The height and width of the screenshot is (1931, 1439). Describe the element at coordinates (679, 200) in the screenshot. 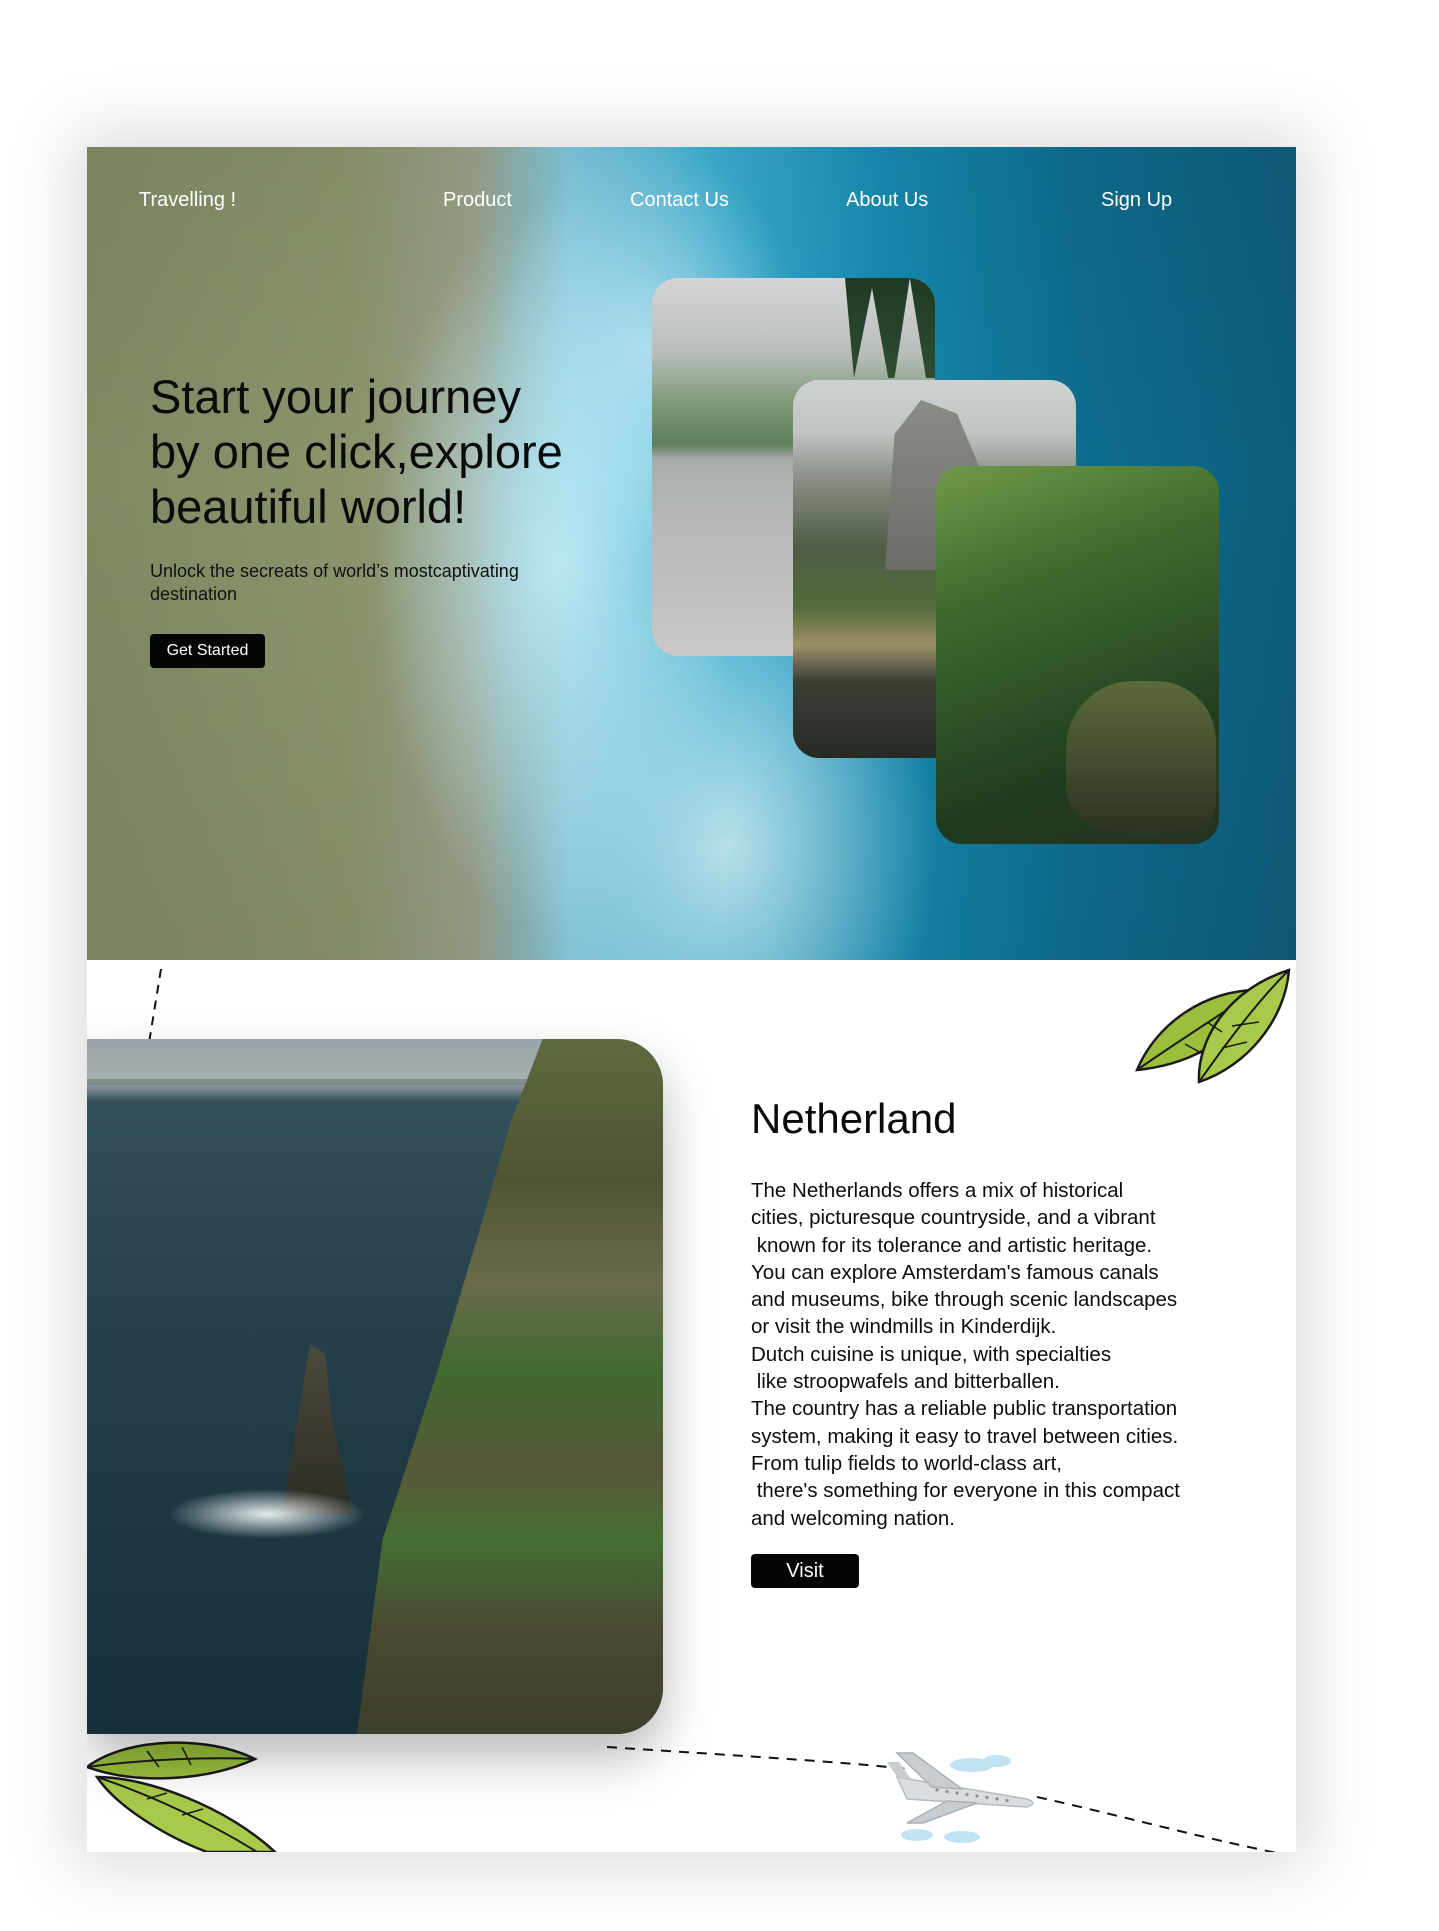

I see `nav-contact-us: Contact Us` at that location.